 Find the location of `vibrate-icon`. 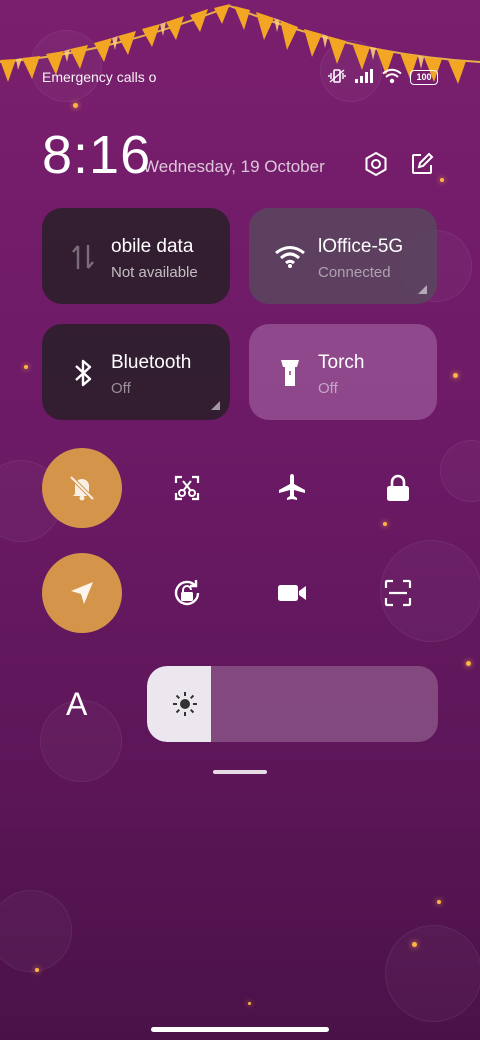

vibrate-icon is located at coordinates (337, 77).